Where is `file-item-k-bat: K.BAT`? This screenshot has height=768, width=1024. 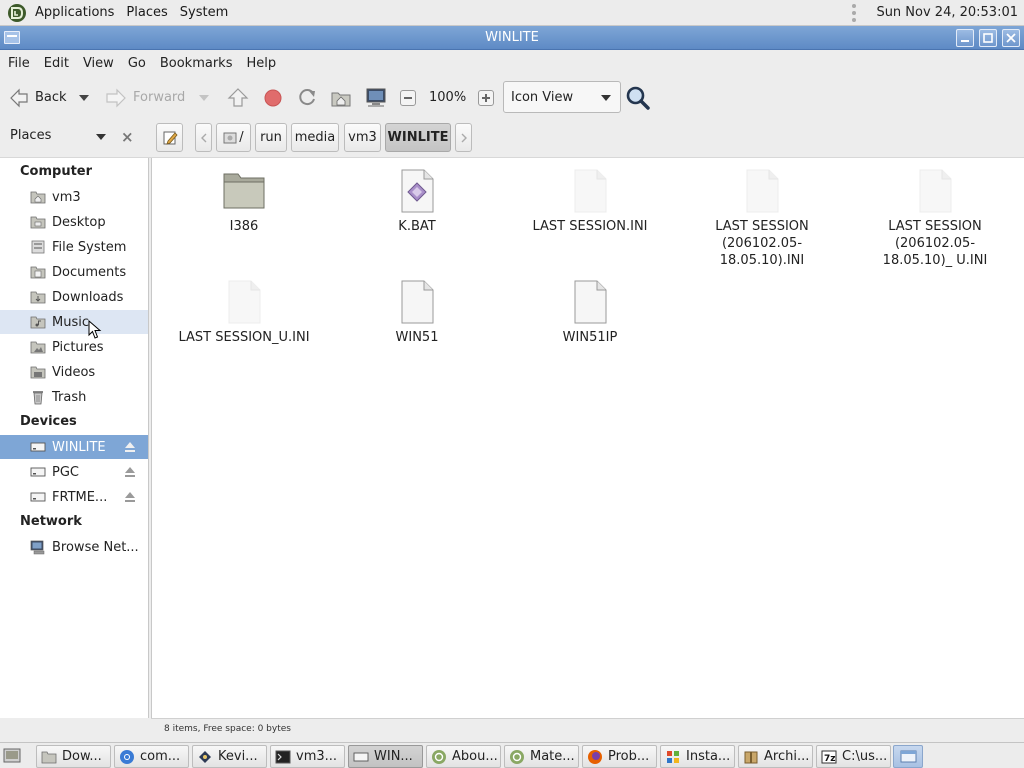 file-item-k-bat: K.BAT is located at coordinates (417, 201).